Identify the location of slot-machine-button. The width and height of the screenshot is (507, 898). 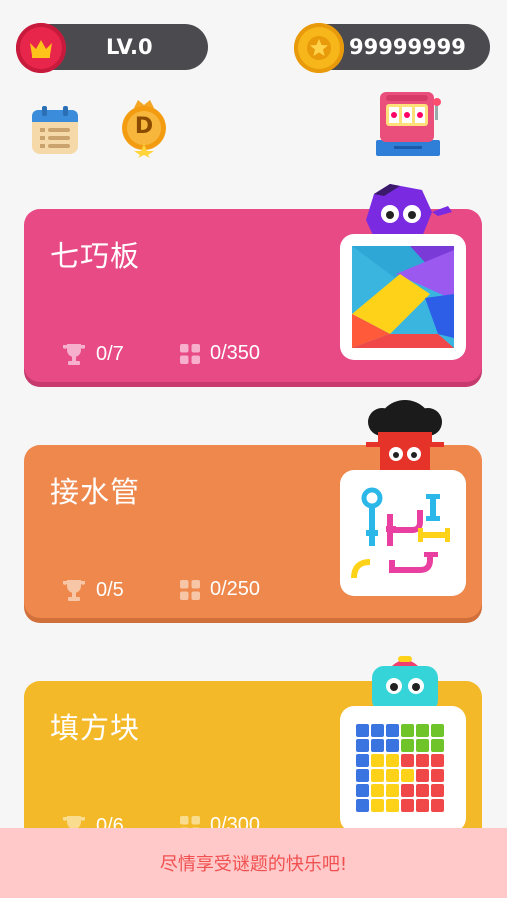
(408, 124).